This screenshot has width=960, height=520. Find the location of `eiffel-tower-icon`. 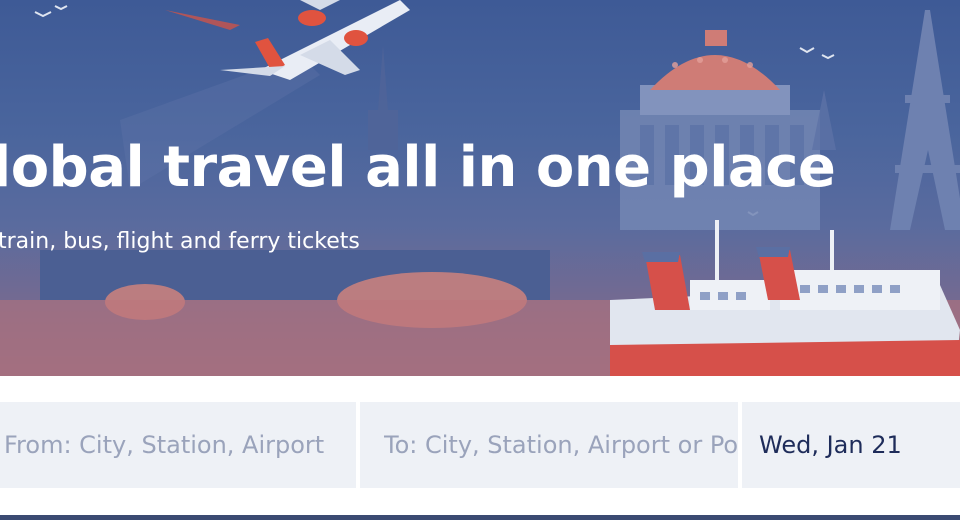

eiffel-tower-icon is located at coordinates (925, 120).